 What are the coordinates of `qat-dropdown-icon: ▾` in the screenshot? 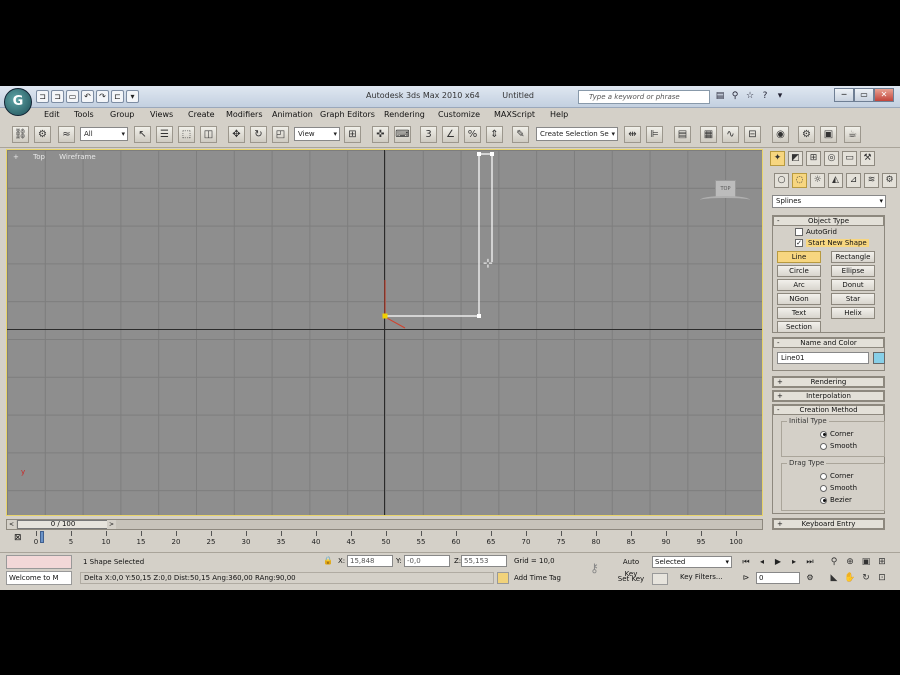 It's located at (132, 96).